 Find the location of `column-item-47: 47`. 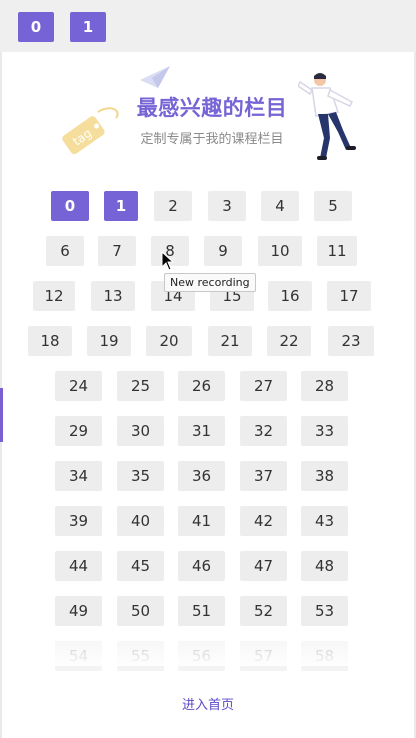

column-item-47: 47 is located at coordinates (263, 566).